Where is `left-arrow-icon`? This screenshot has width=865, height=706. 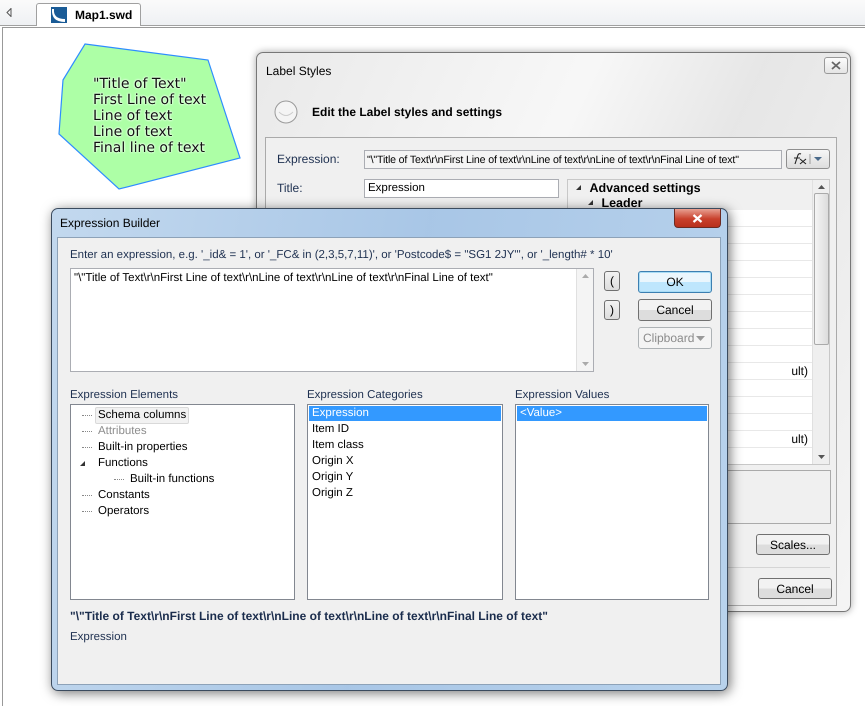
left-arrow-icon is located at coordinates (9, 12).